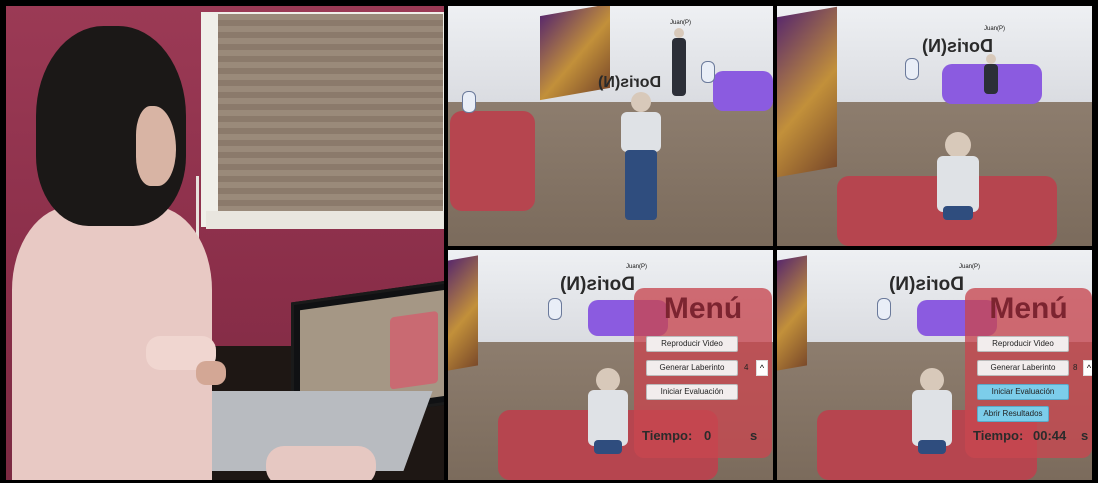 Image resolution: width=1098 pixels, height=483 pixels. I want to click on maze-level-value: 8, so click(1075, 367).